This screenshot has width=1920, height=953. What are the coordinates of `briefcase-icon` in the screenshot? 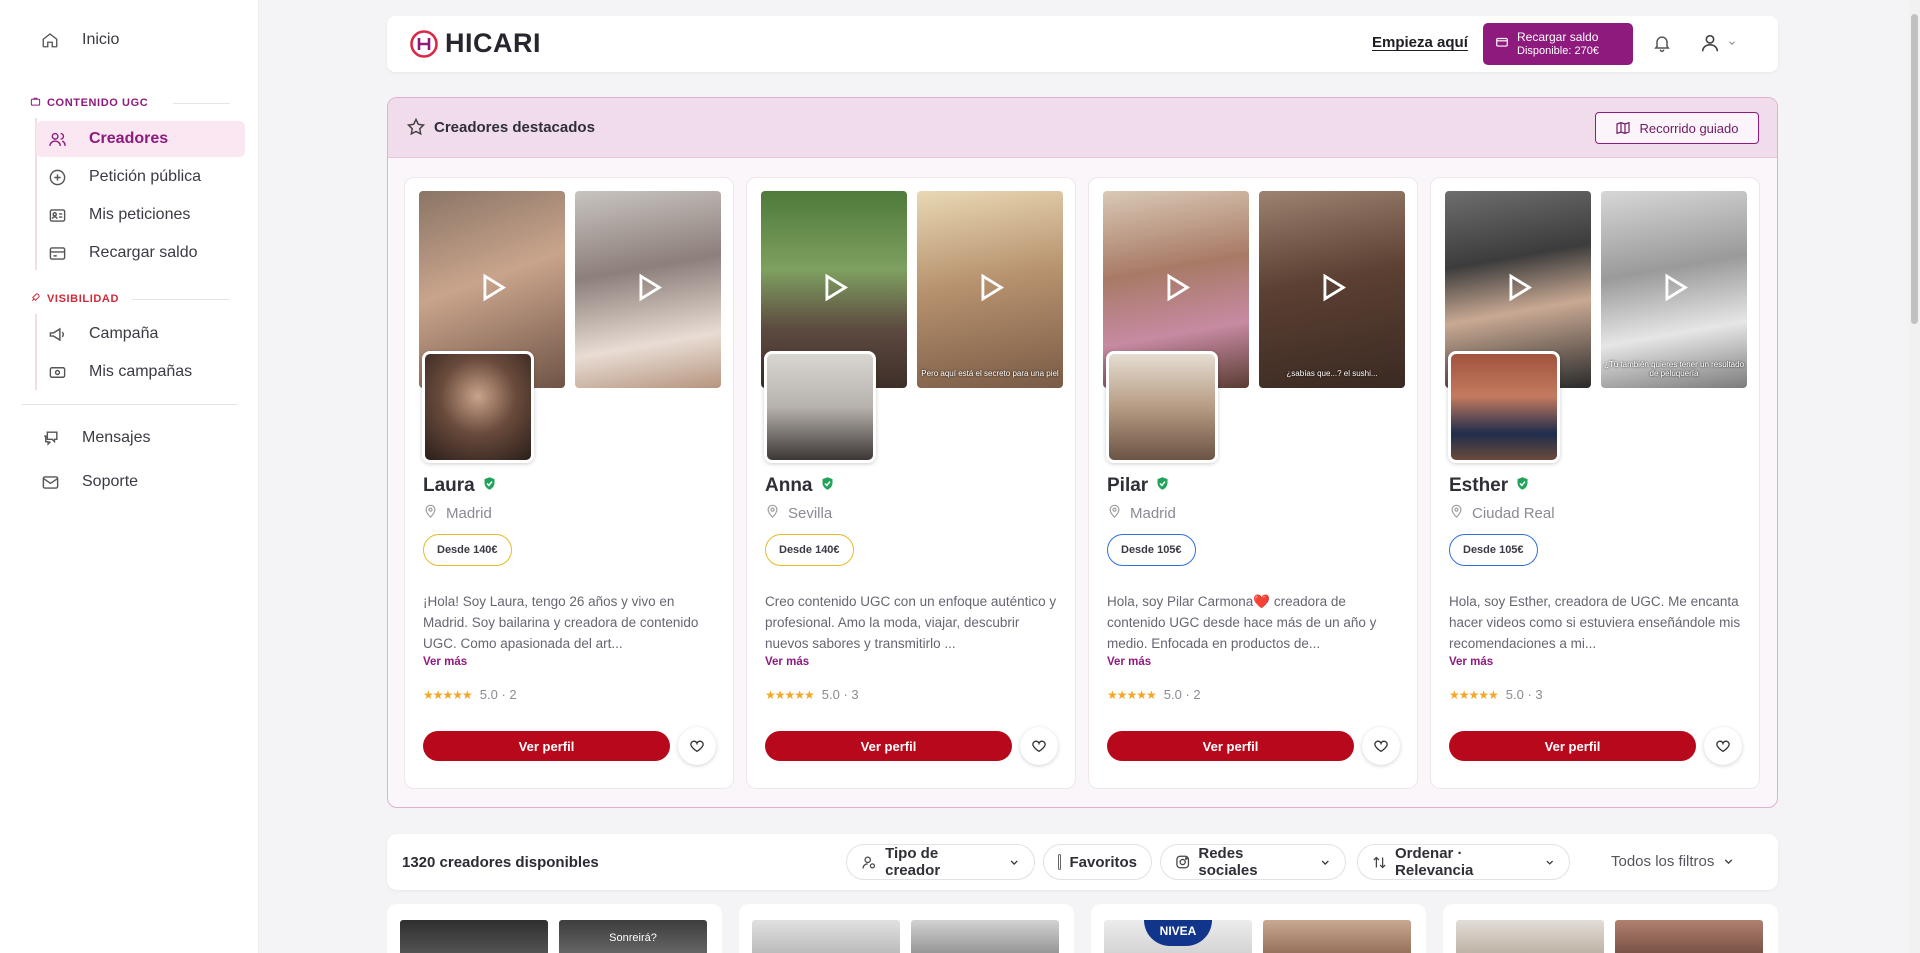 It's located at (35, 103).